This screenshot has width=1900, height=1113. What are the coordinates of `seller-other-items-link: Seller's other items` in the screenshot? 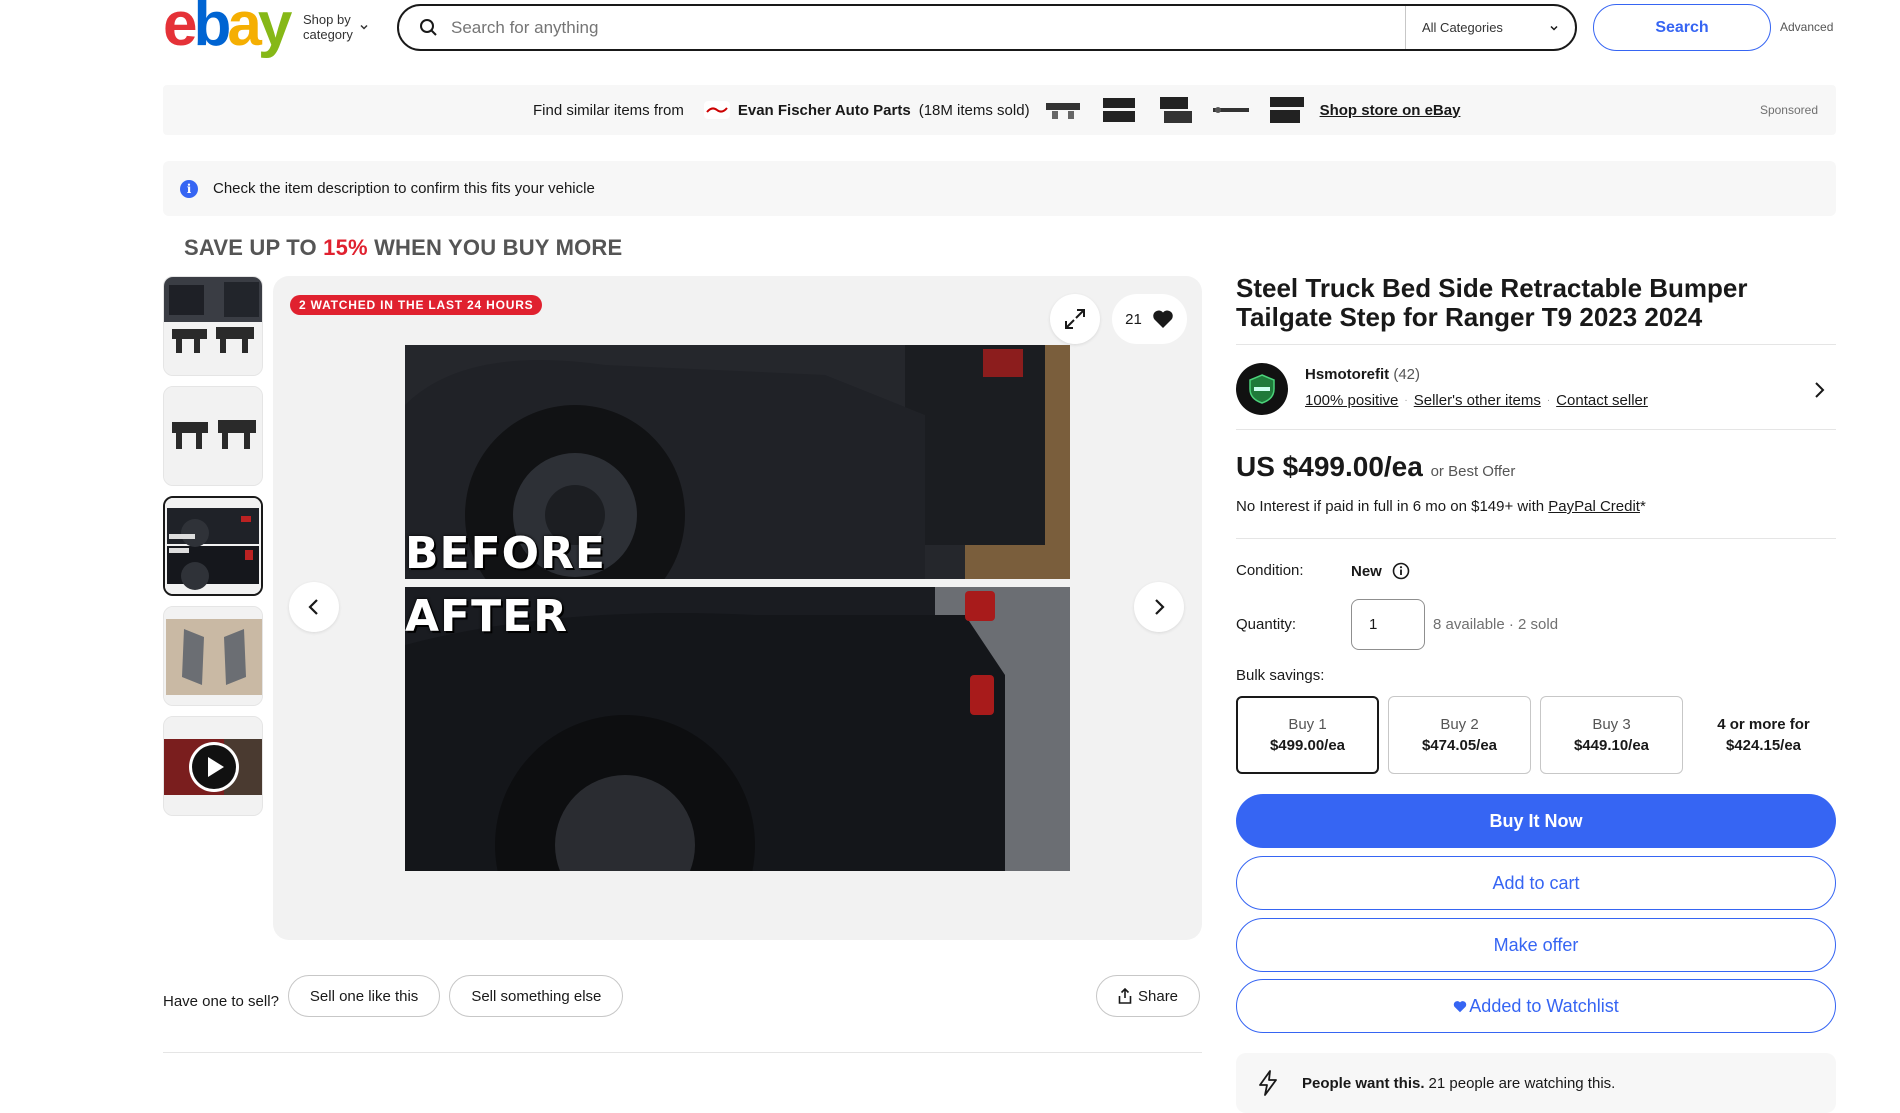 It's located at (1477, 400).